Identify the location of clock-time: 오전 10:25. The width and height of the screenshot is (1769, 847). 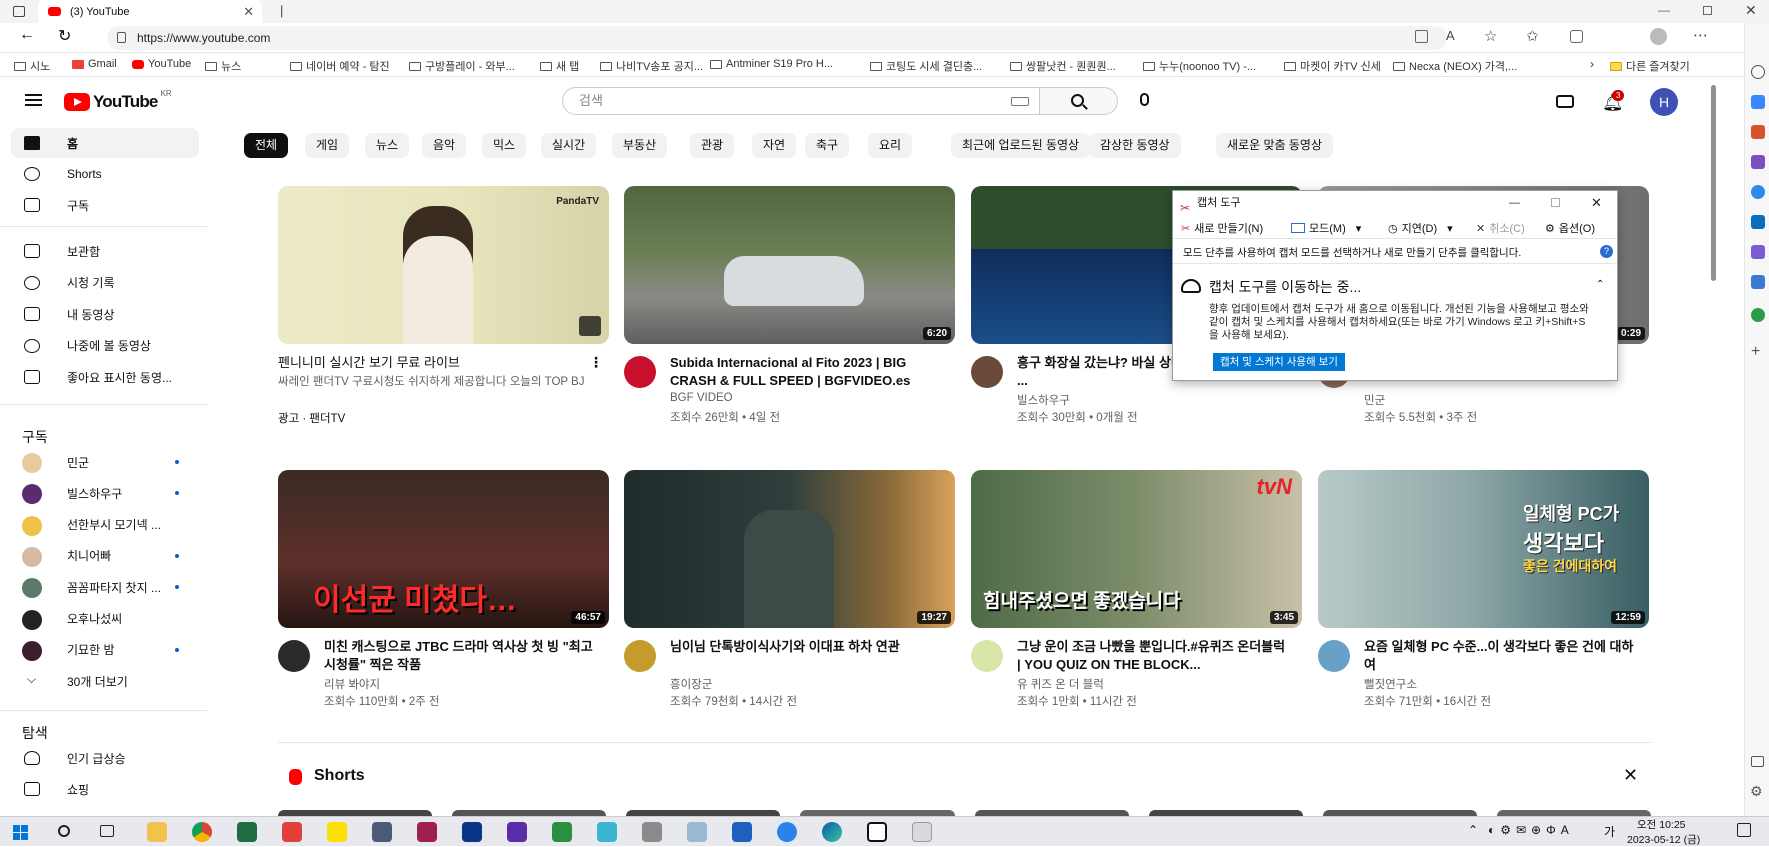
(1661, 824).